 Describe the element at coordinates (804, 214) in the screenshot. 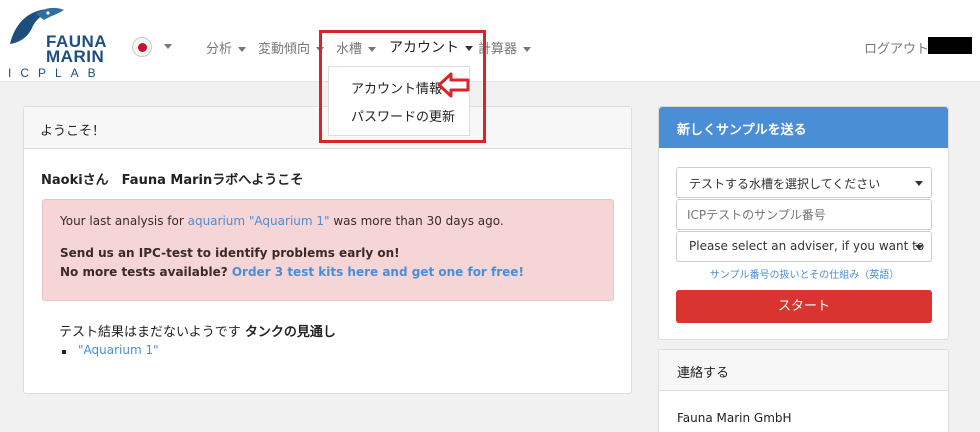

I see `sample-number-input` at that location.